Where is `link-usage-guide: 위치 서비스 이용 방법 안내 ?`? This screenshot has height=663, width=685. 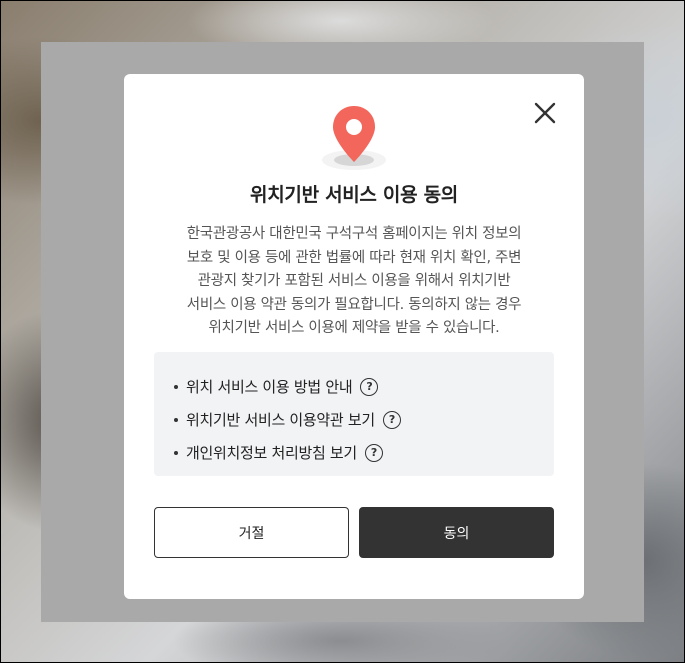 link-usage-guide: 위치 서비스 이용 방법 안내 ? is located at coordinates (364, 386).